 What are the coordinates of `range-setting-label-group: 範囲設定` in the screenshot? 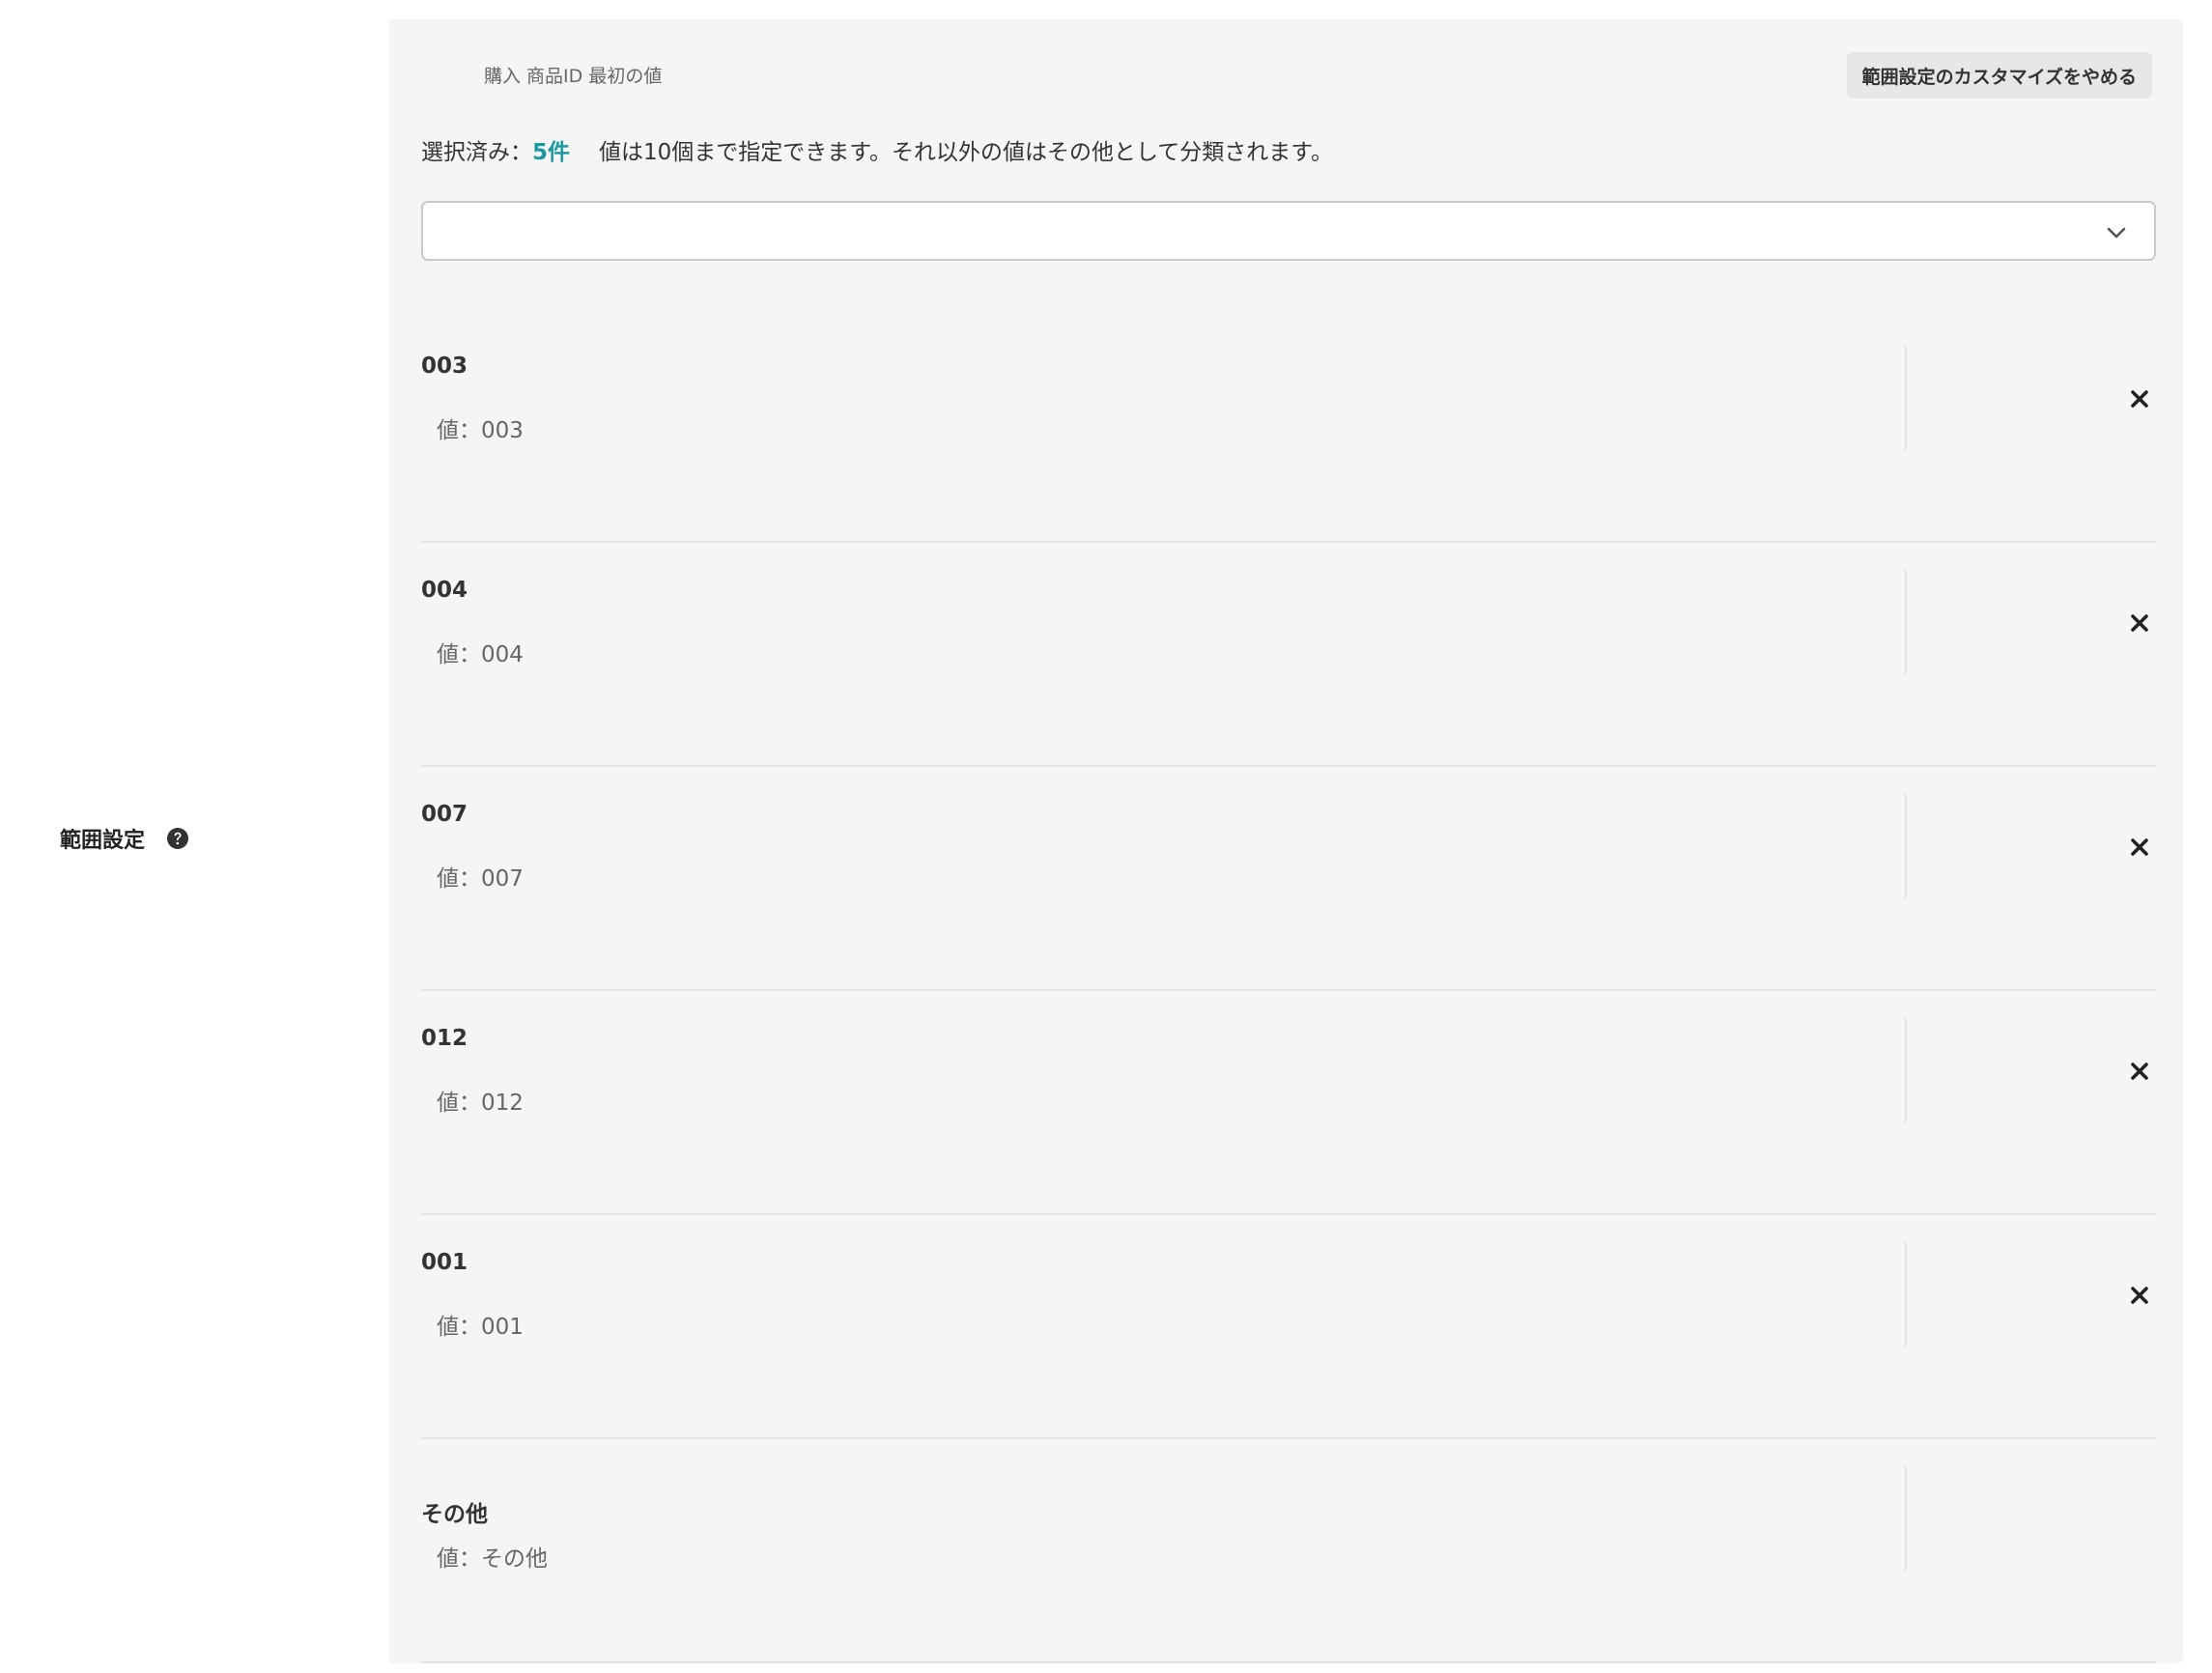 It's located at (124, 838).